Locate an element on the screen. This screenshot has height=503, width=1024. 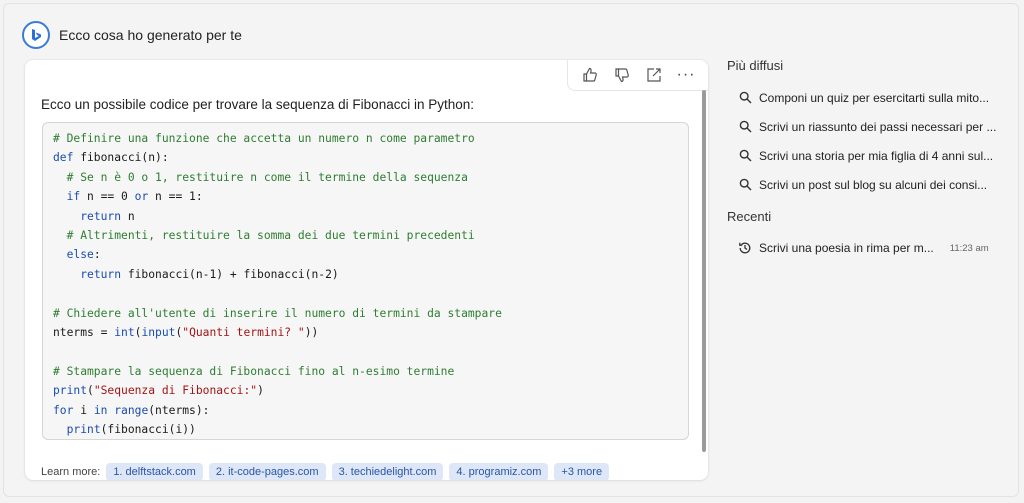
source-link: 3. techiedelight.com is located at coordinates (387, 471).